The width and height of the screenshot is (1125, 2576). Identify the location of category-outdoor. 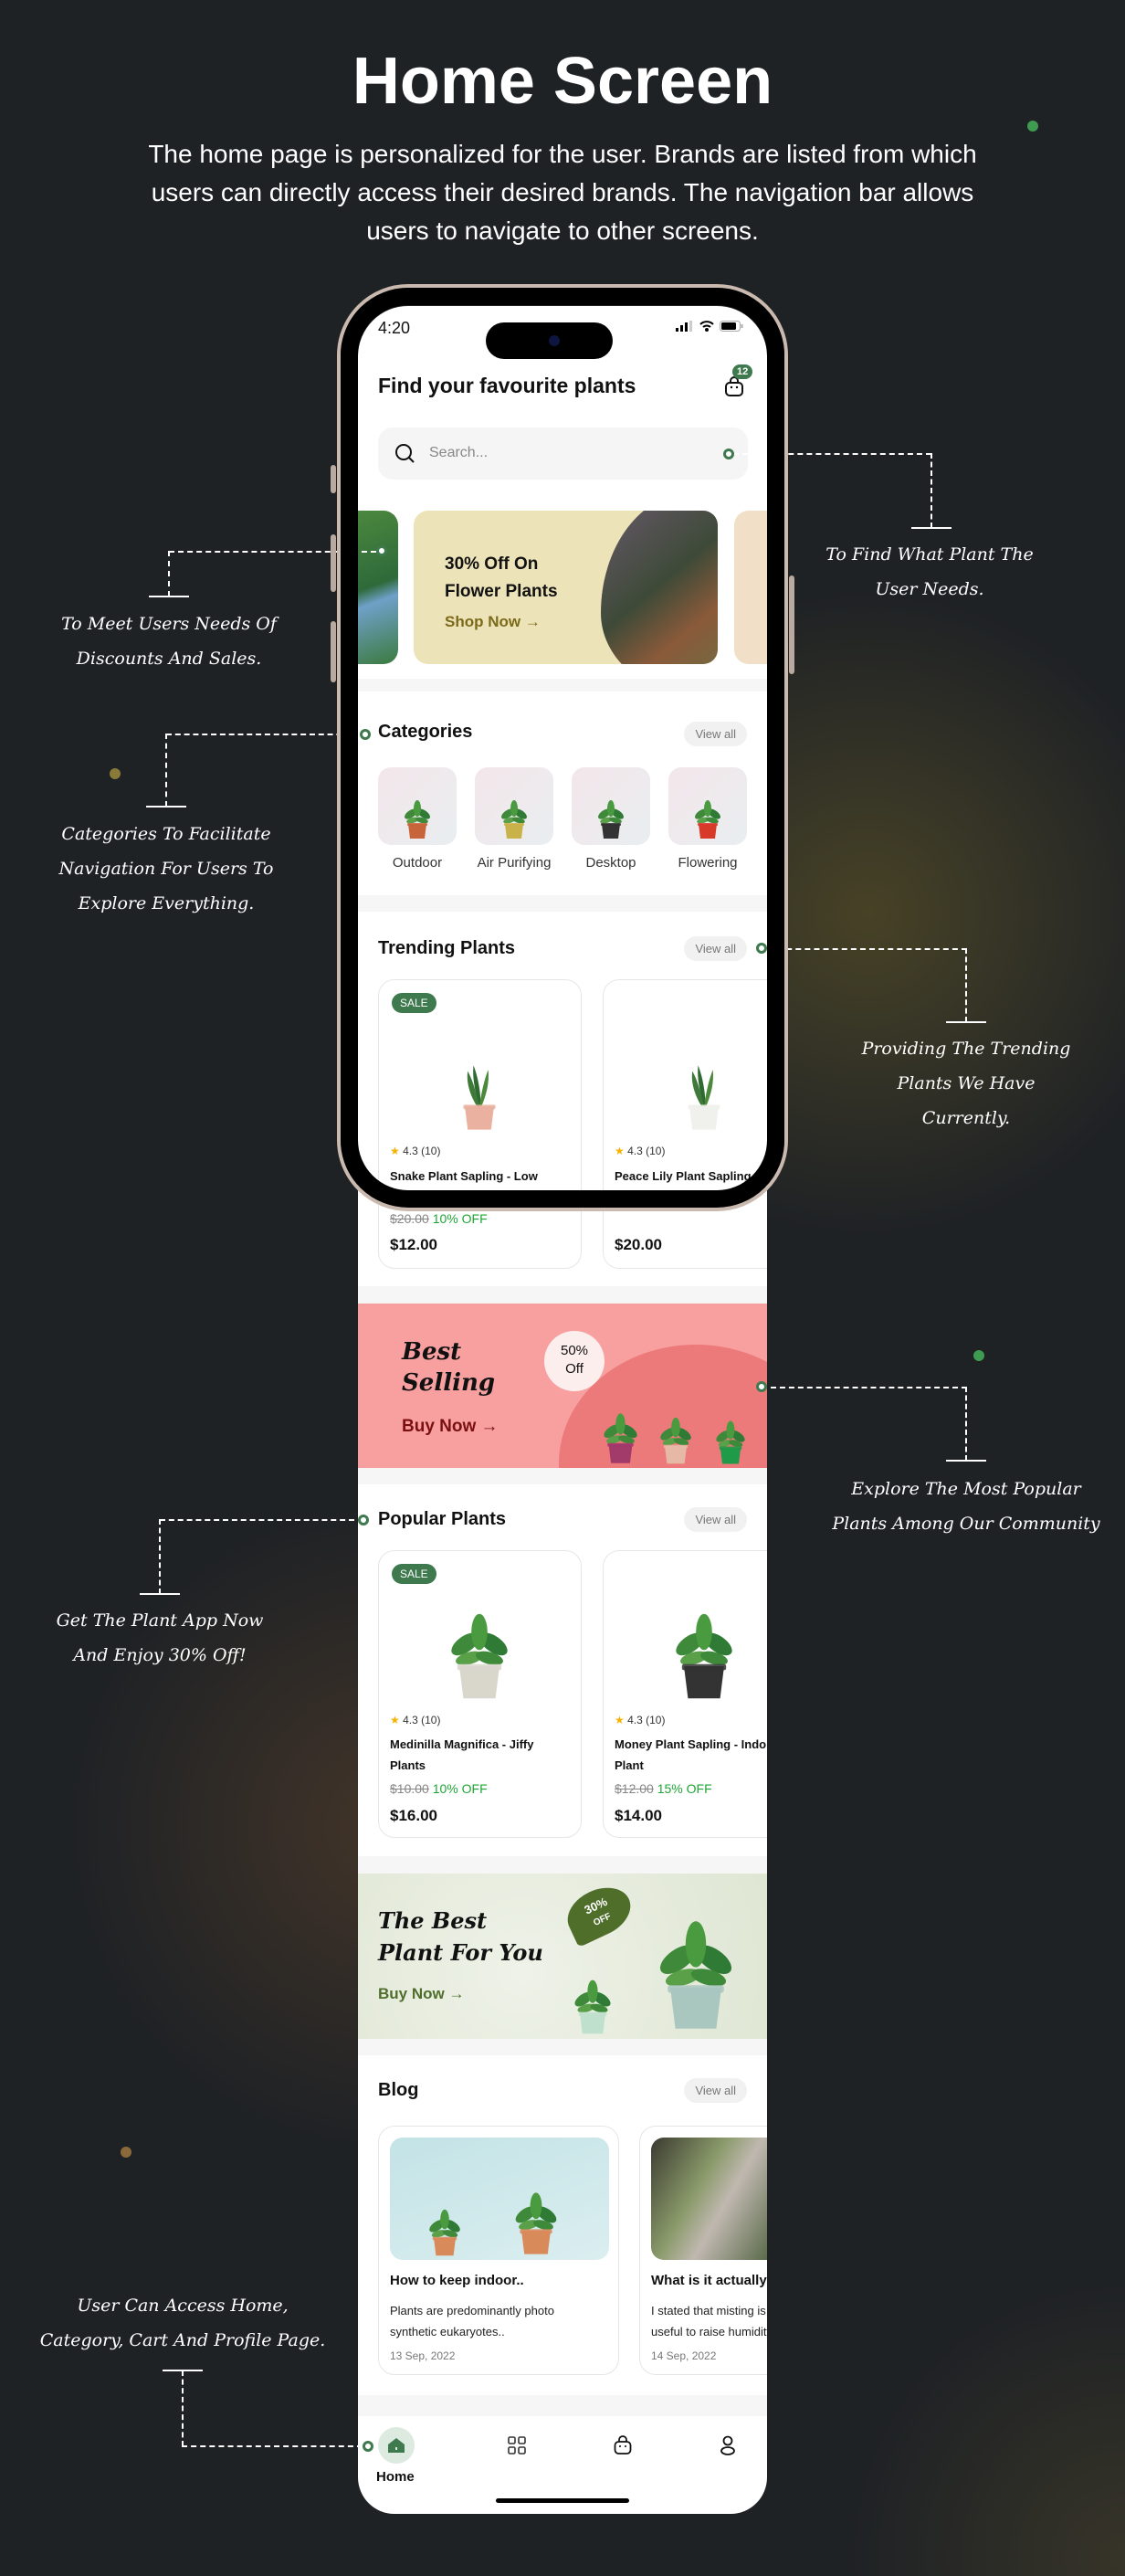
(417, 806).